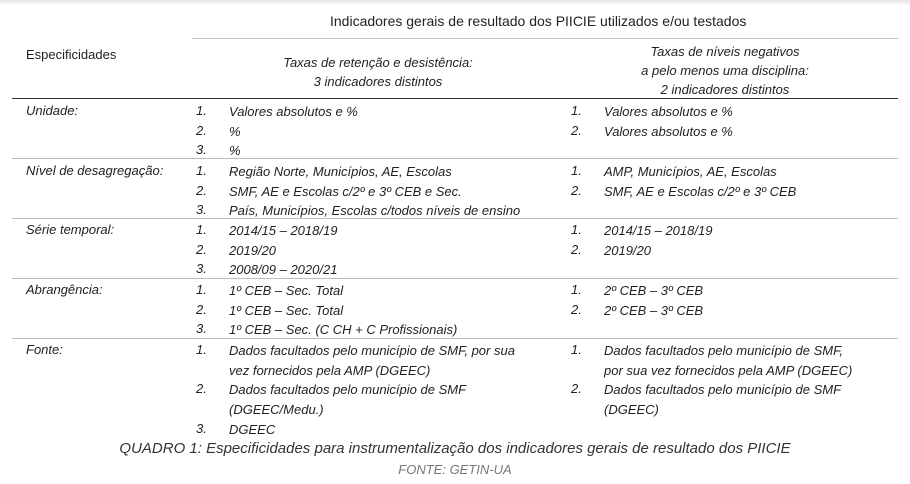 This screenshot has height=484, width=910. What do you see at coordinates (252, 429) in the screenshot?
I see `item-text: DGEEC` at bounding box center [252, 429].